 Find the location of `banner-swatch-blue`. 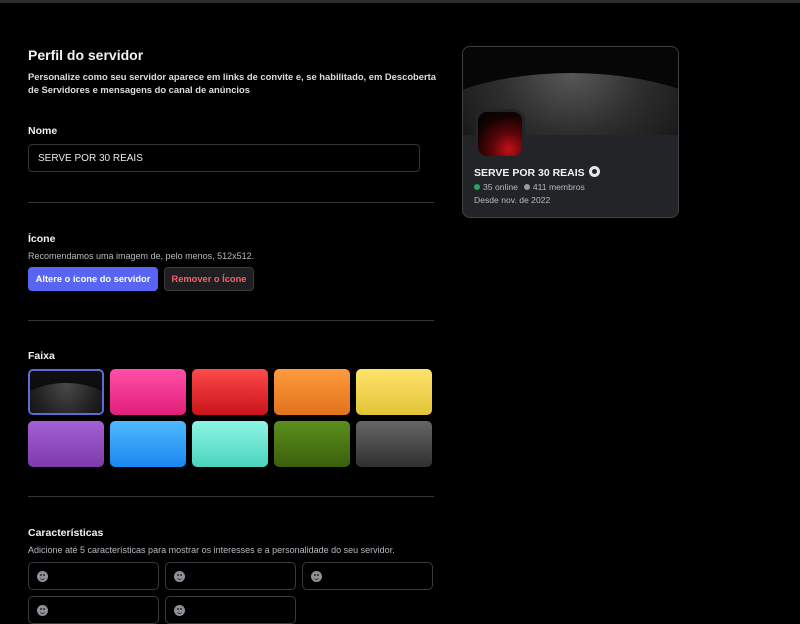

banner-swatch-blue is located at coordinates (148, 444).